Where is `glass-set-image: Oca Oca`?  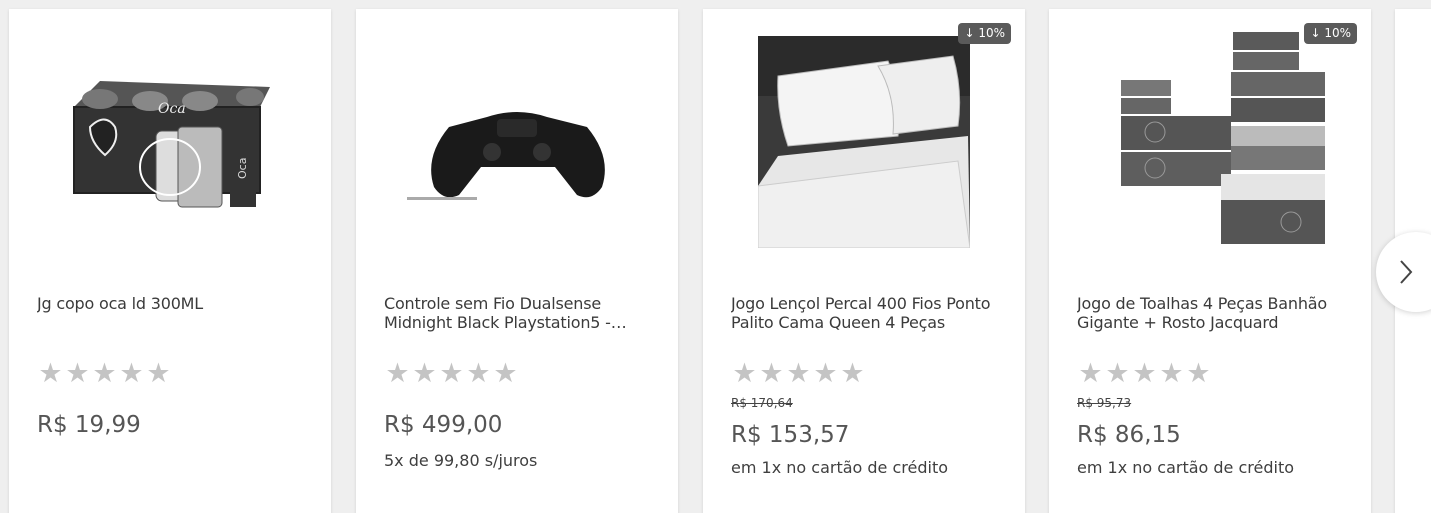 glass-set-image: Oca Oca is located at coordinates (171, 144).